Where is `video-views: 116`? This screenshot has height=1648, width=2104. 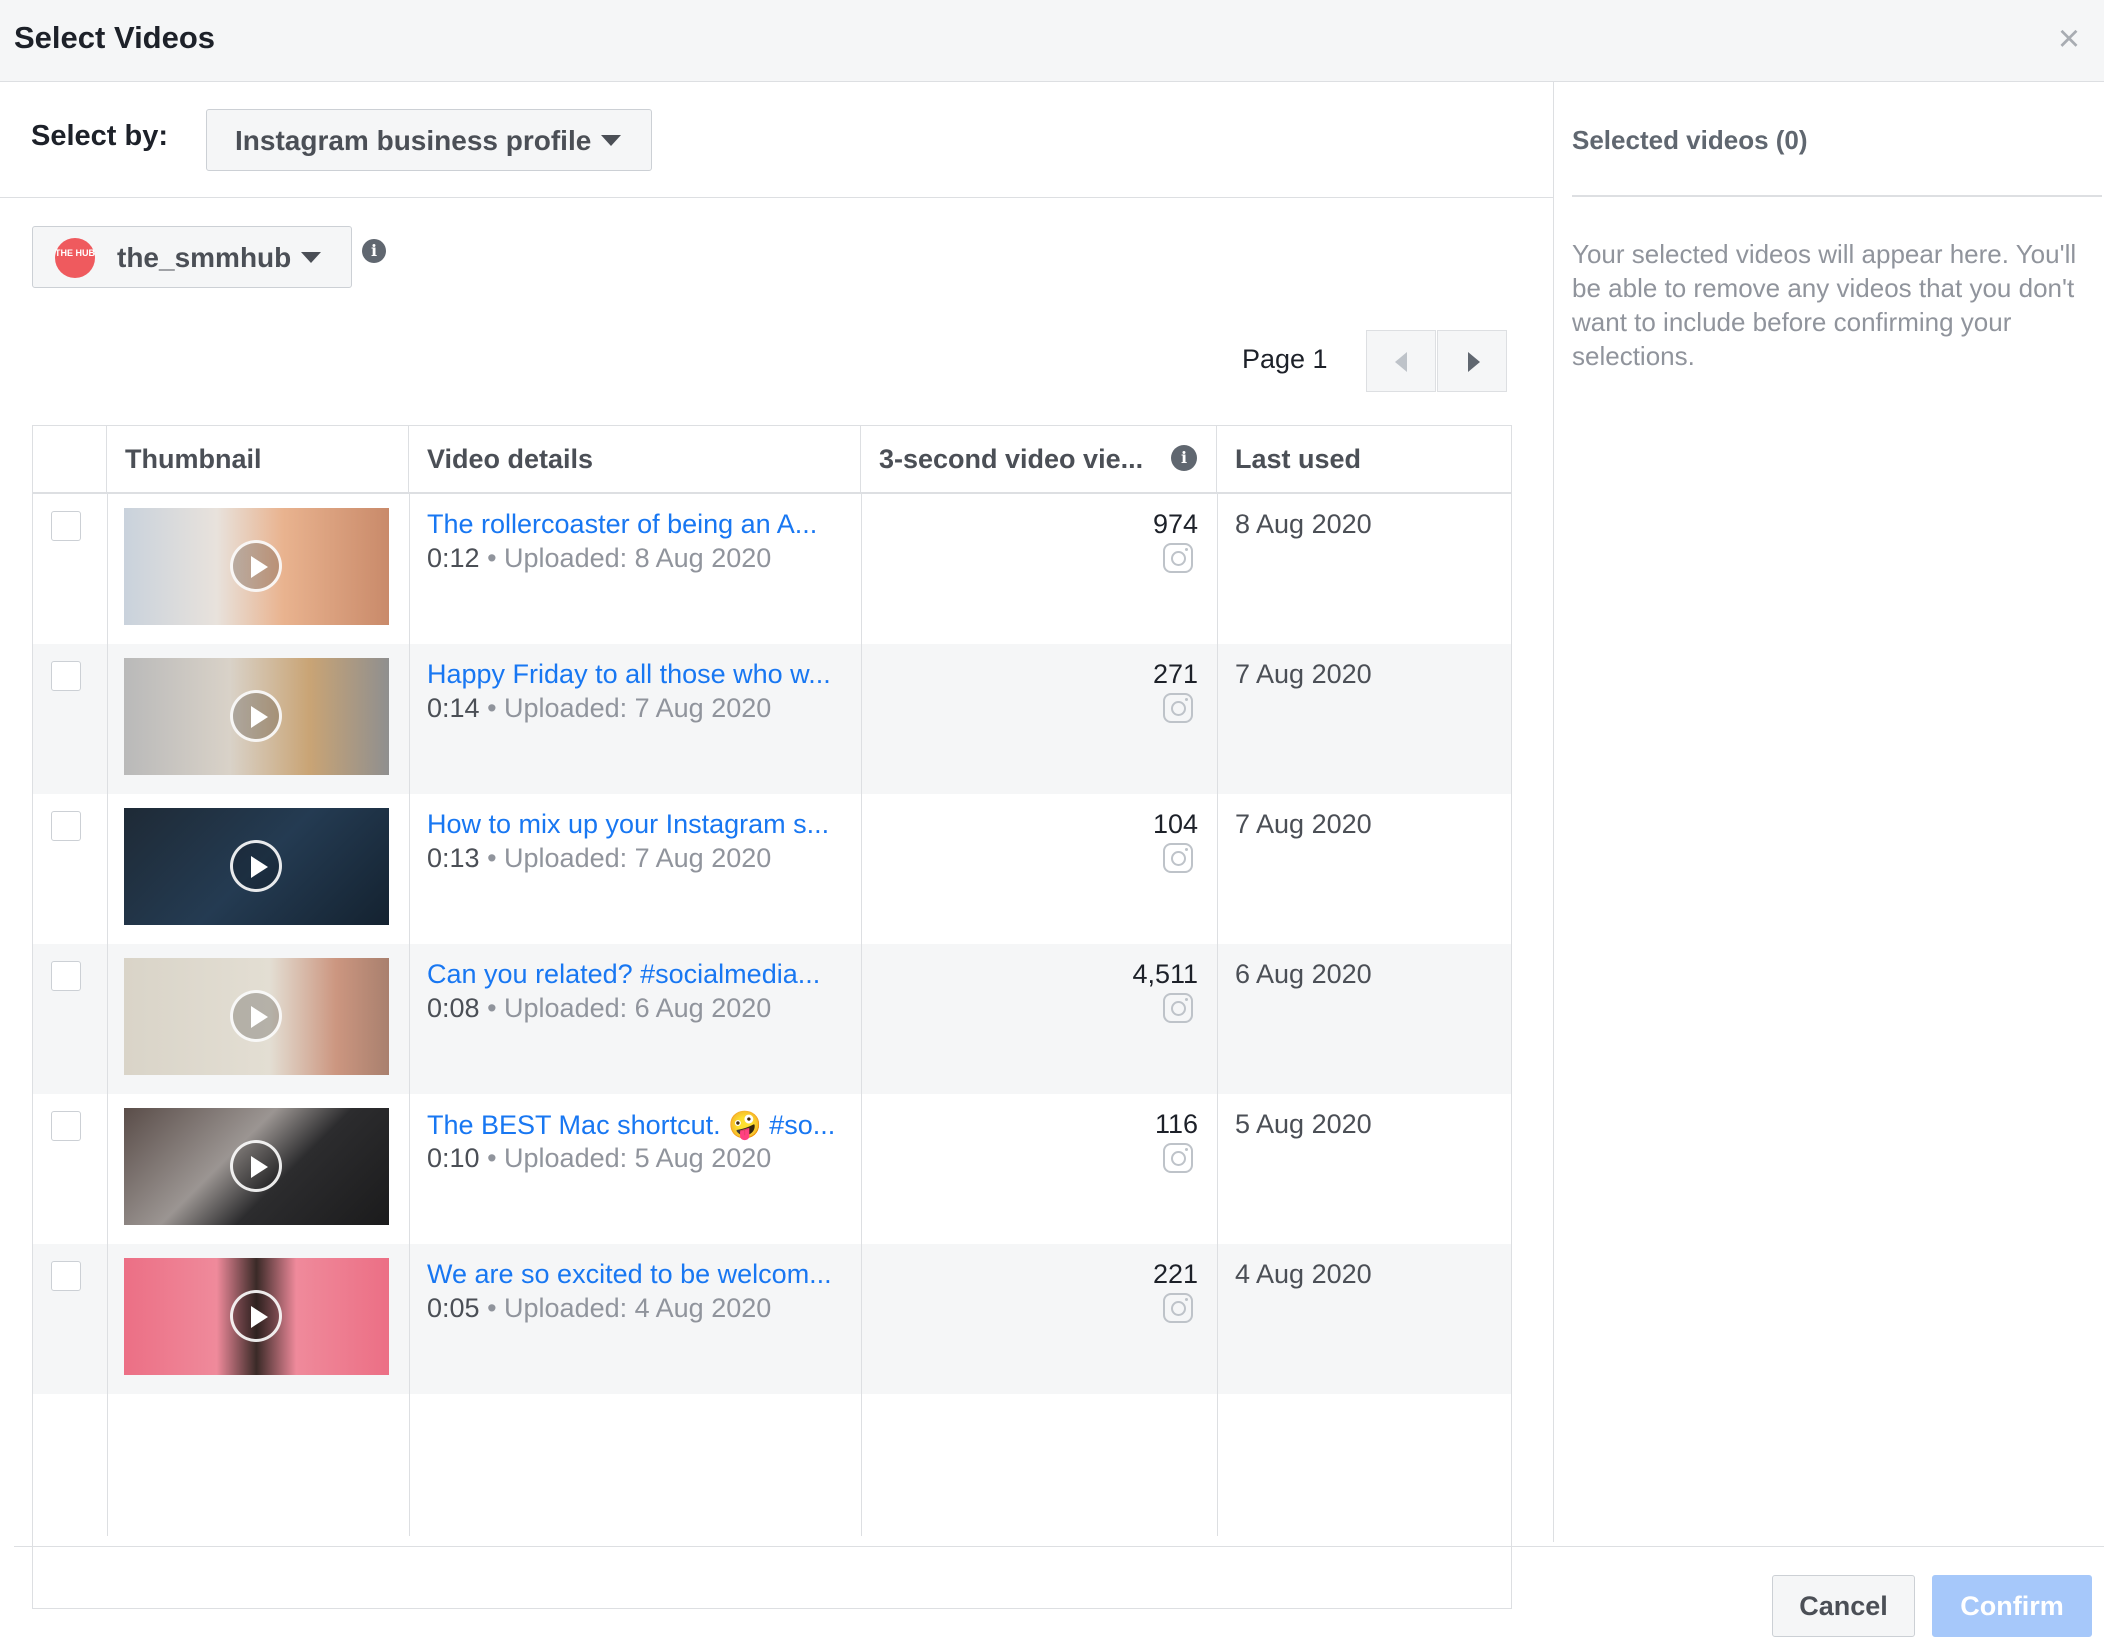
video-views: 116 is located at coordinates (1176, 1124).